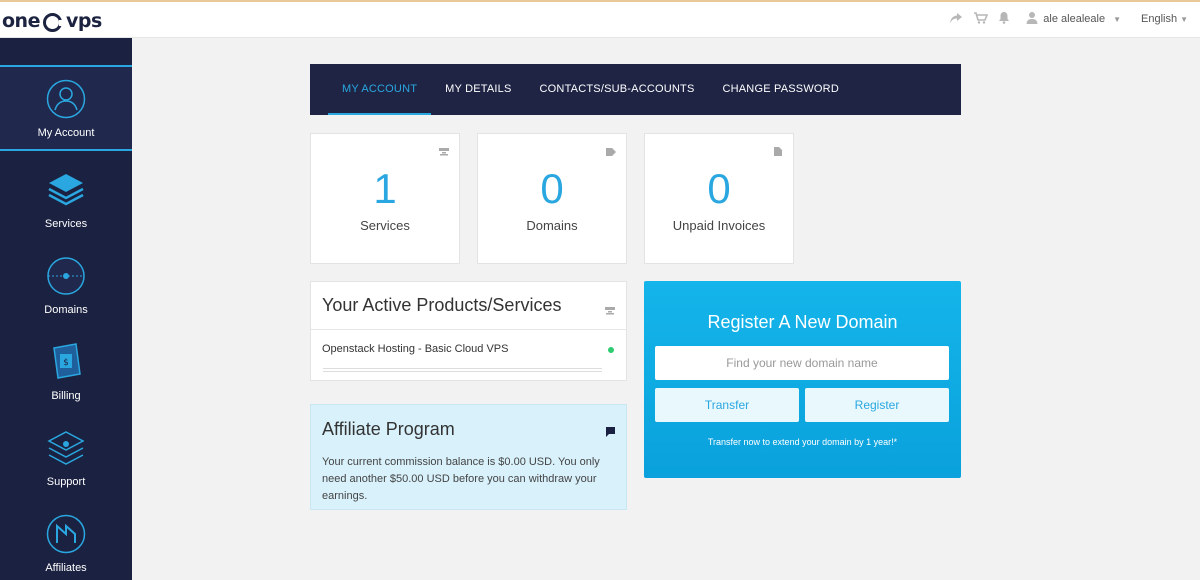  What do you see at coordinates (778, 149) in the screenshot?
I see `document-icon` at bounding box center [778, 149].